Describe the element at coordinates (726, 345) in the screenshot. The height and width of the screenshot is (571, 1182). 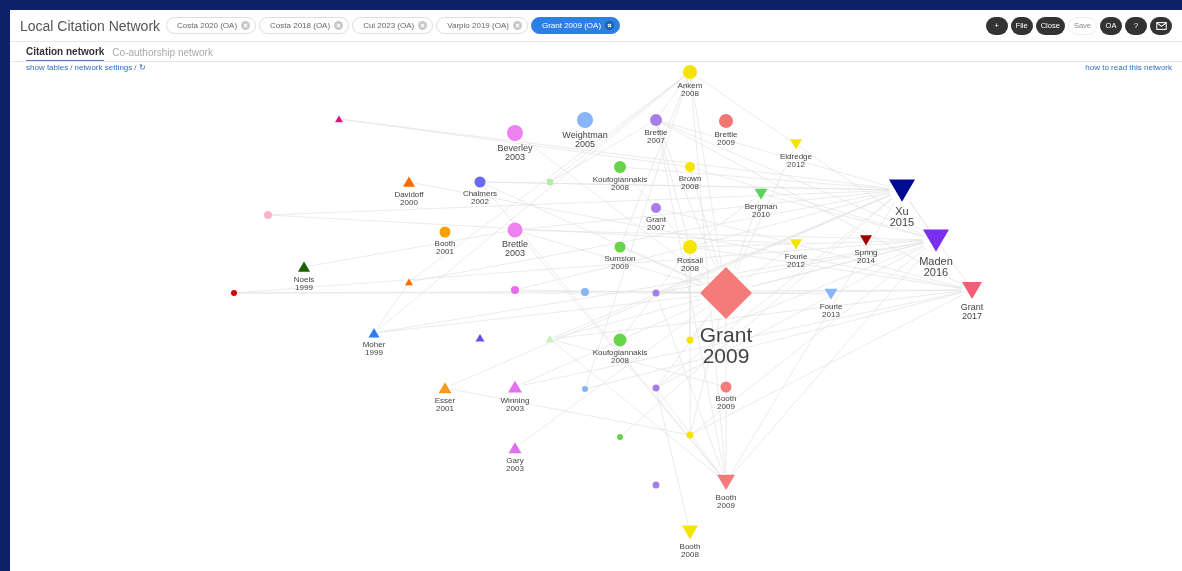
I see `node-label: Grant 2009` at that location.